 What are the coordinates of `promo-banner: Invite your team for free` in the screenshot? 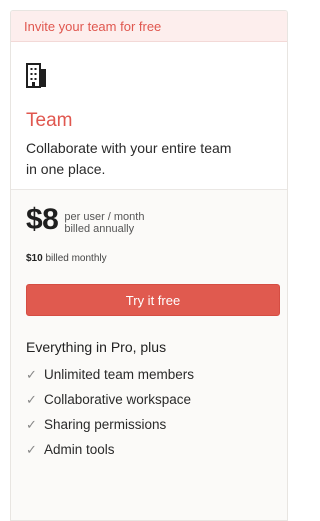 It's located at (149, 26).